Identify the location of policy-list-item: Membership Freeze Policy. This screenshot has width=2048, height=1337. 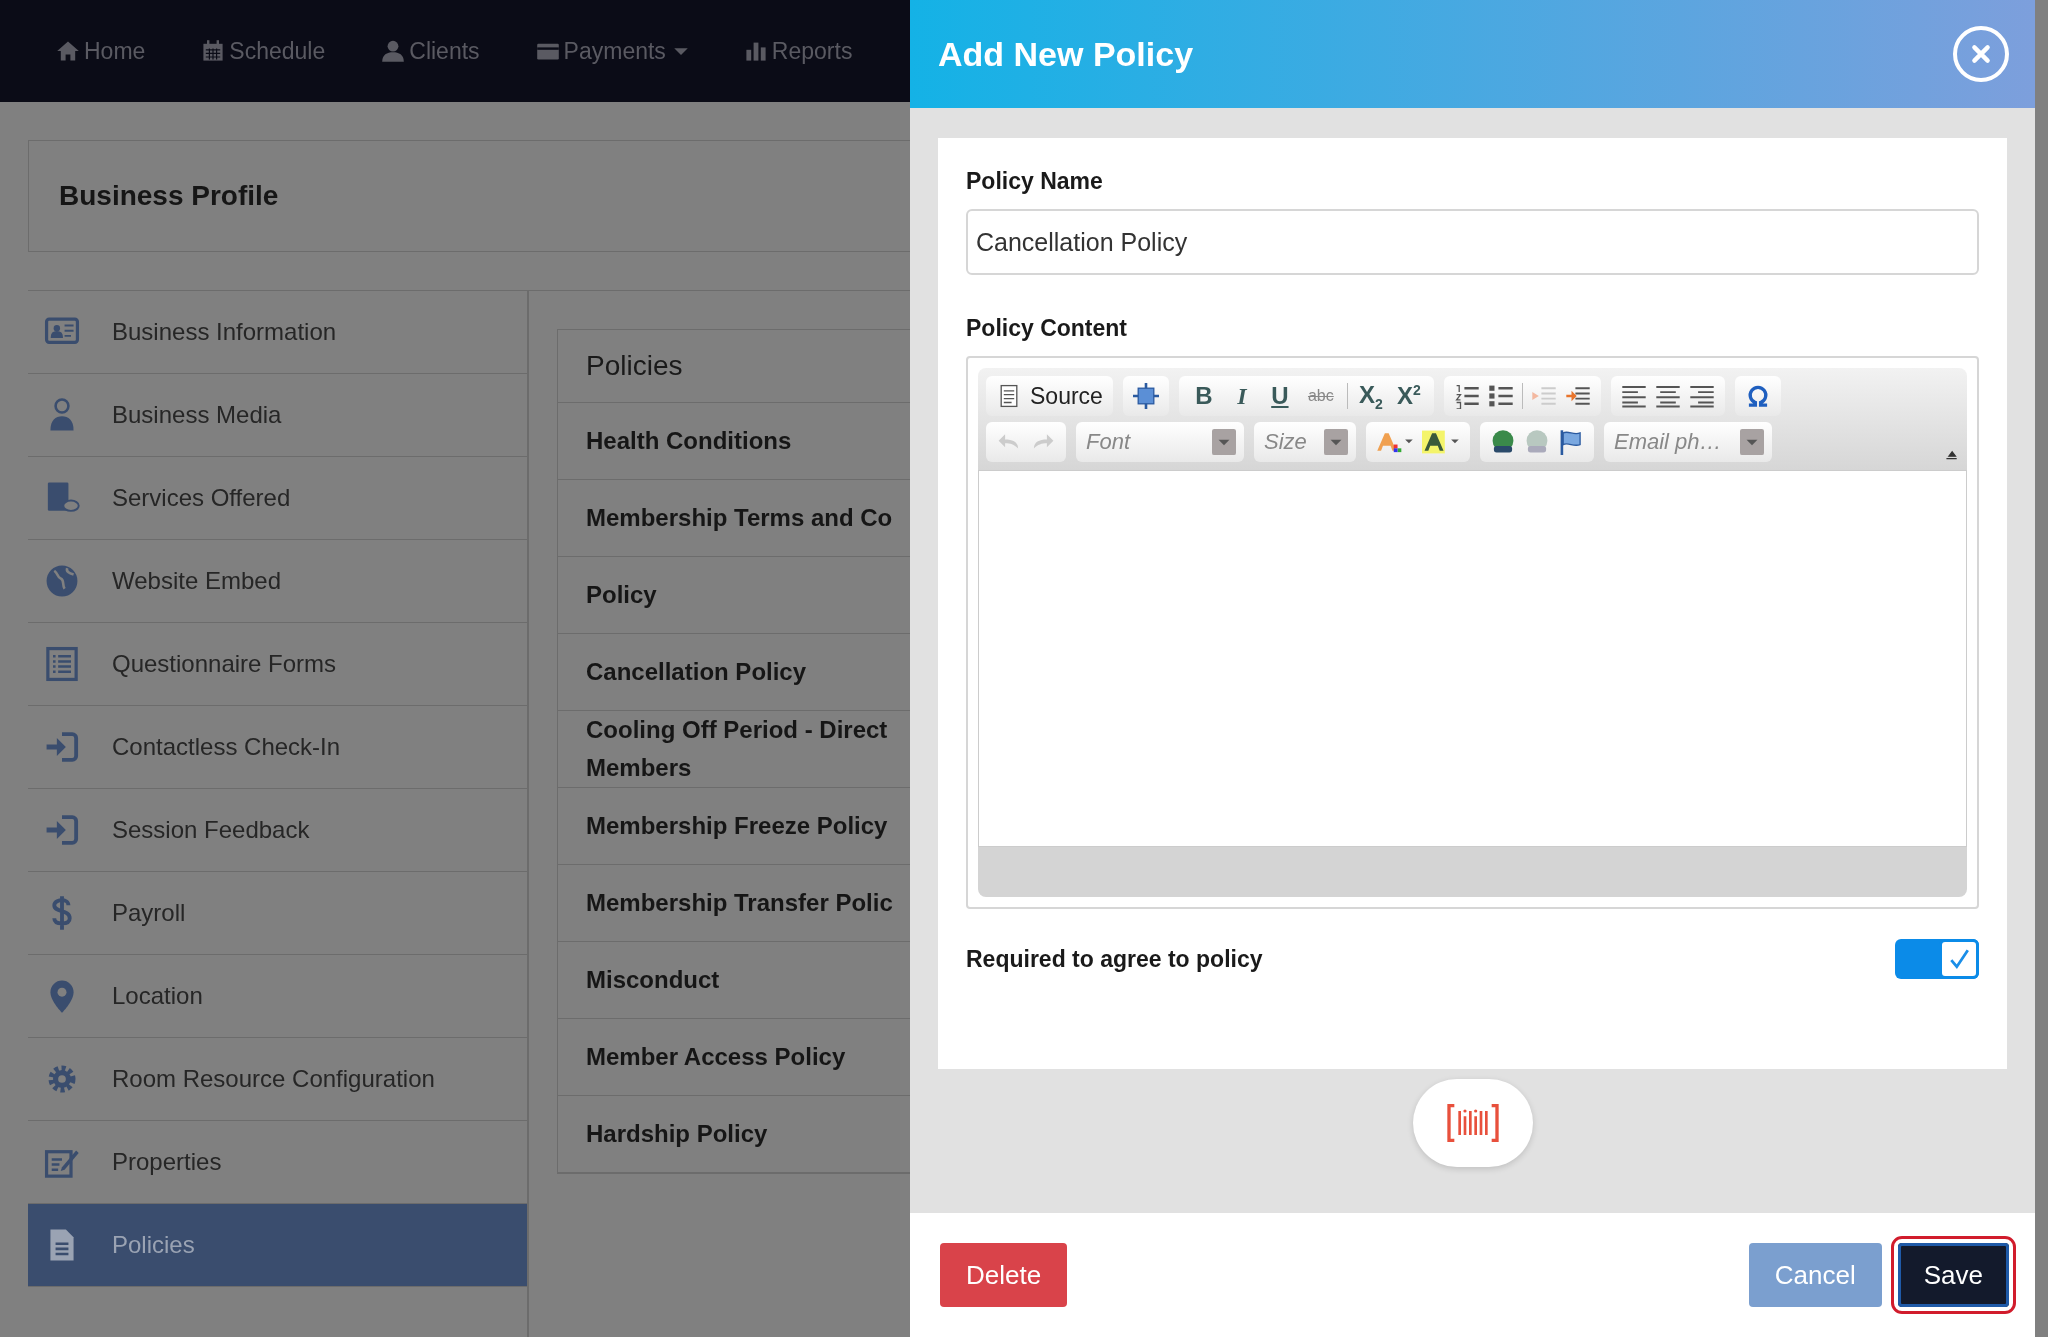
(746, 826).